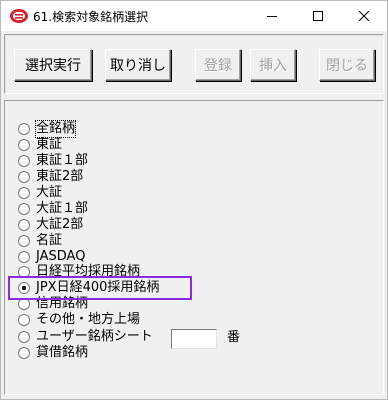 Image resolution: width=388 pixels, height=400 pixels. I want to click on option-all-stocks: 全銘柄, so click(47, 129).